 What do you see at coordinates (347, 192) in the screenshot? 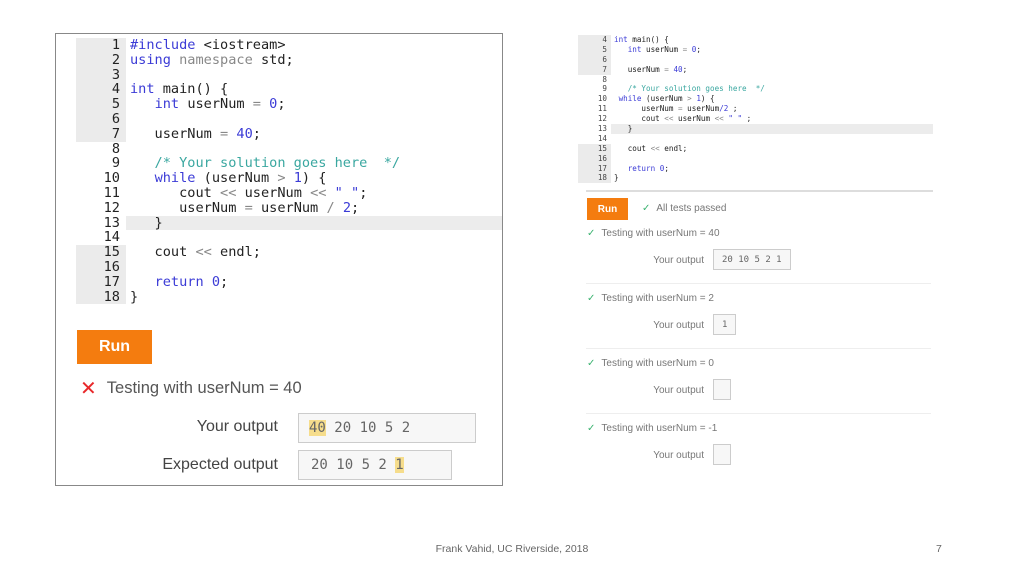
I see `code-token: " "` at bounding box center [347, 192].